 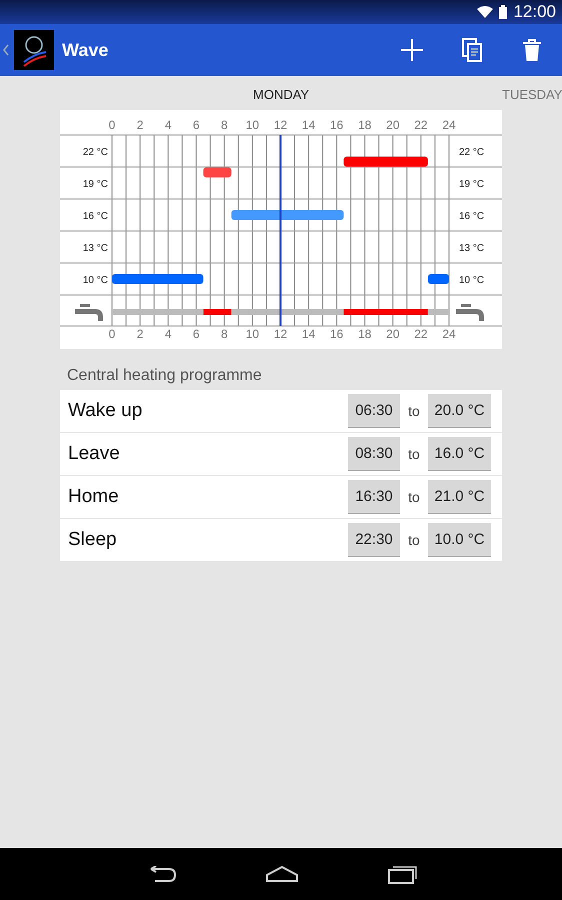 What do you see at coordinates (472, 50) in the screenshot?
I see `copy-icon` at bounding box center [472, 50].